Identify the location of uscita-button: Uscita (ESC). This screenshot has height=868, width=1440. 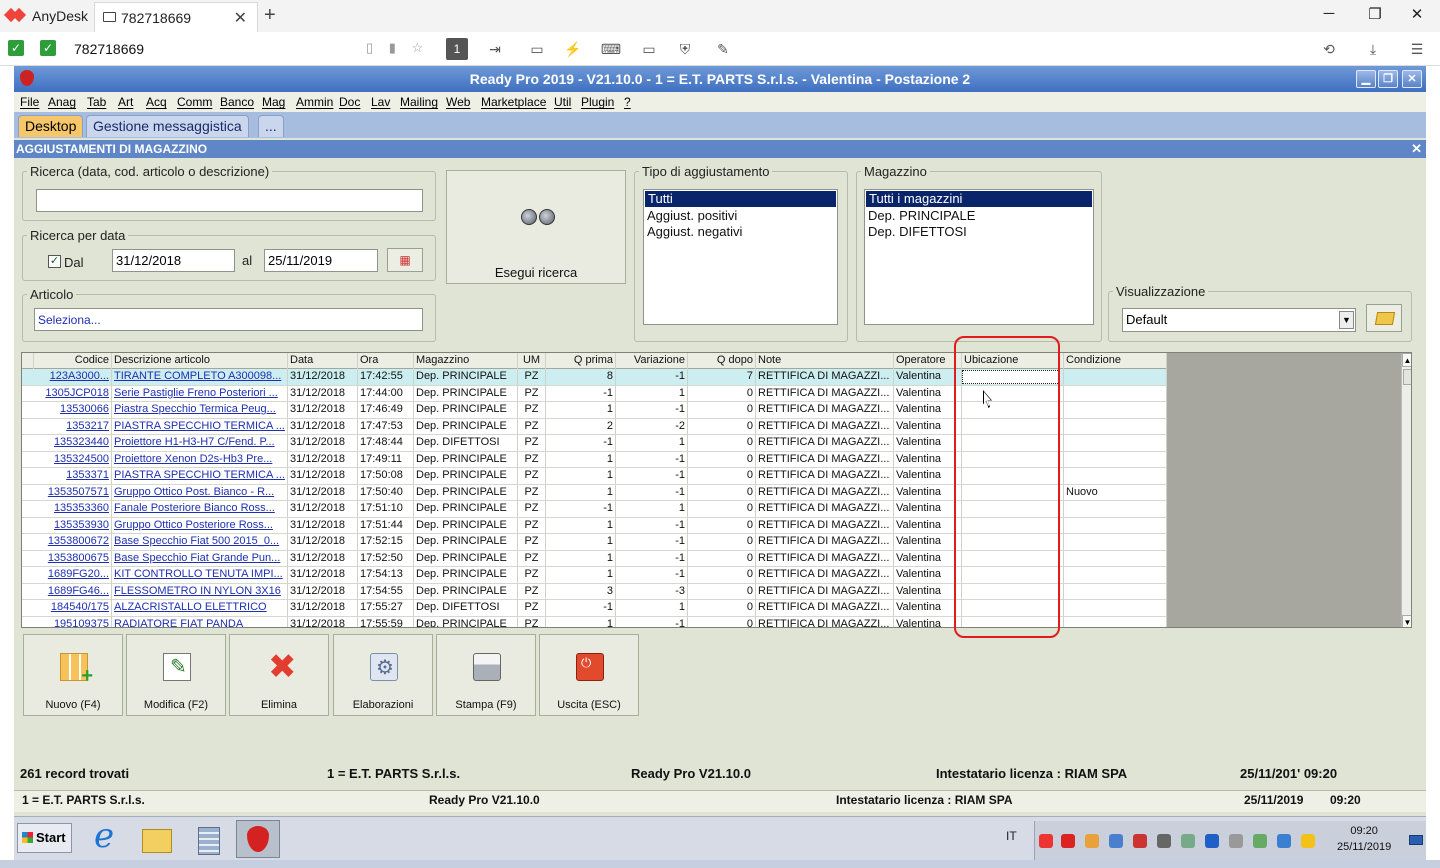
(589, 675).